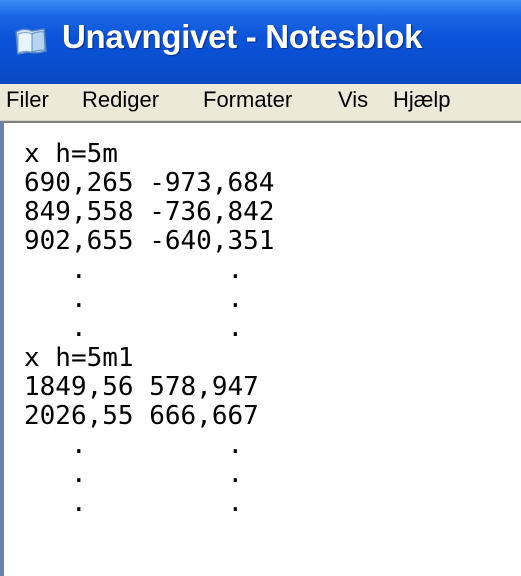 This screenshot has width=521, height=576. I want to click on text-line: 690,265 -973,684, so click(149, 183).